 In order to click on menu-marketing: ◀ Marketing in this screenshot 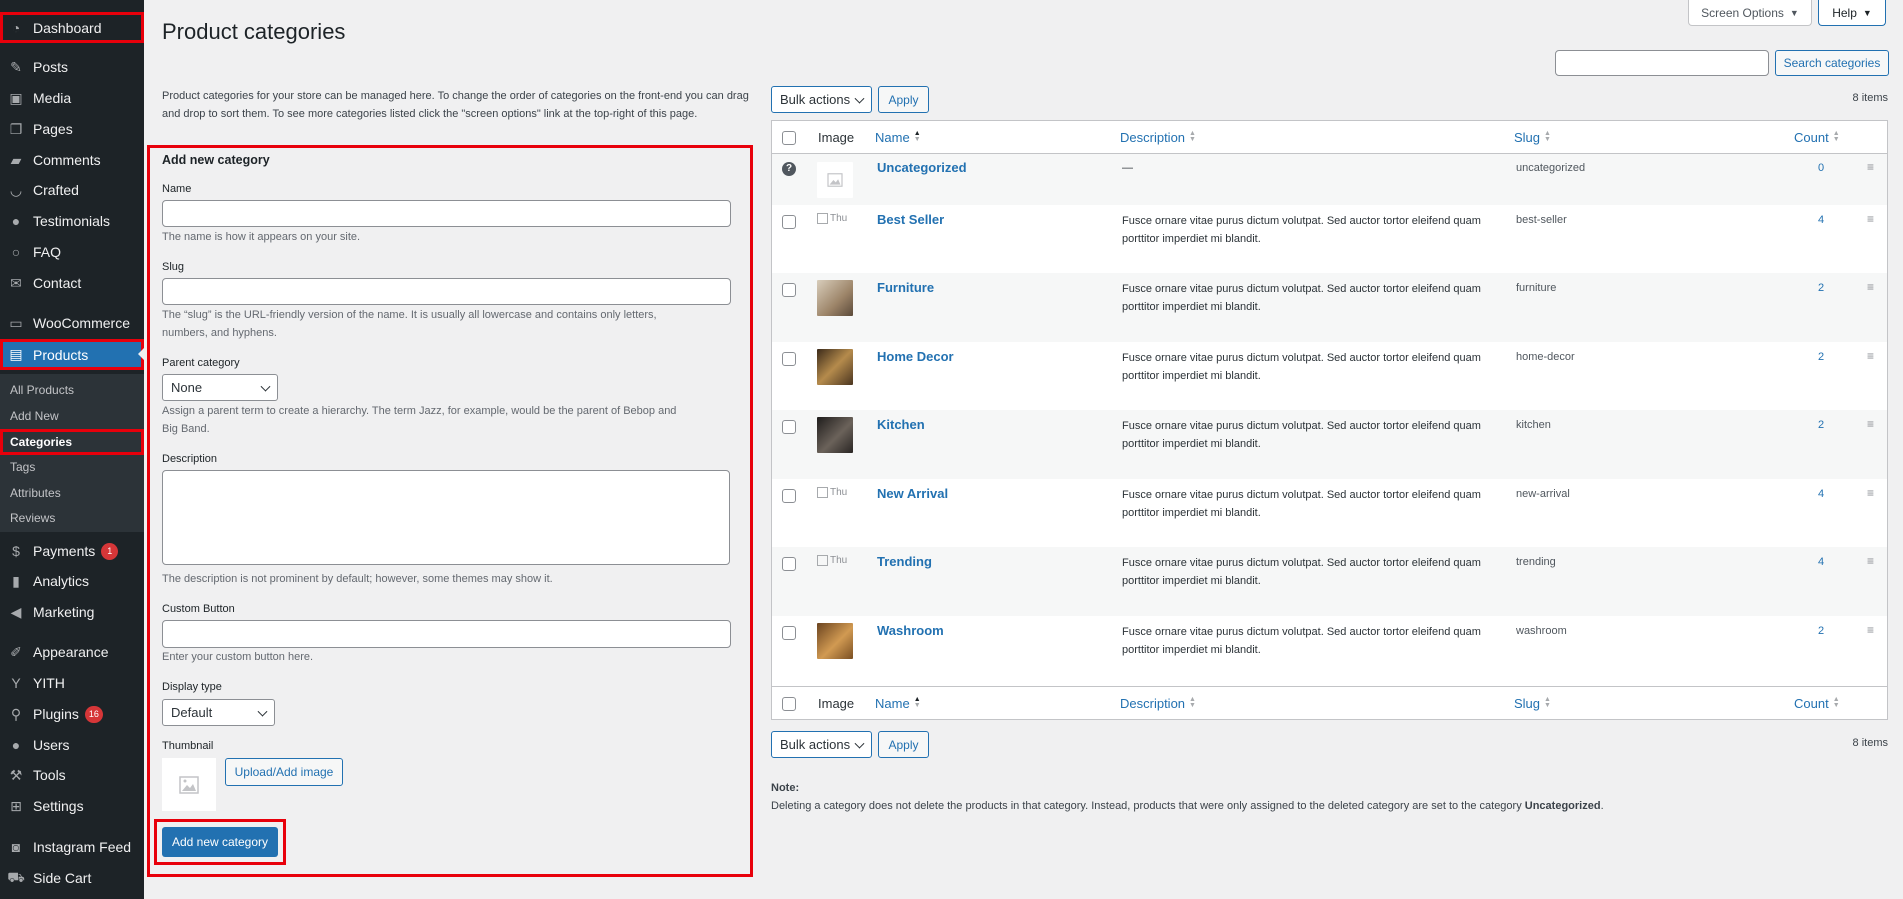, I will do `click(72, 612)`.